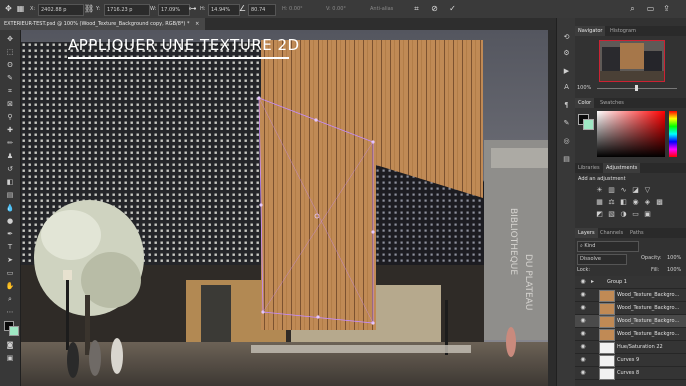 This screenshot has width=686, height=386. What do you see at coordinates (674, 270) in the screenshot?
I see `fill-value: 100%` at bounding box center [674, 270].